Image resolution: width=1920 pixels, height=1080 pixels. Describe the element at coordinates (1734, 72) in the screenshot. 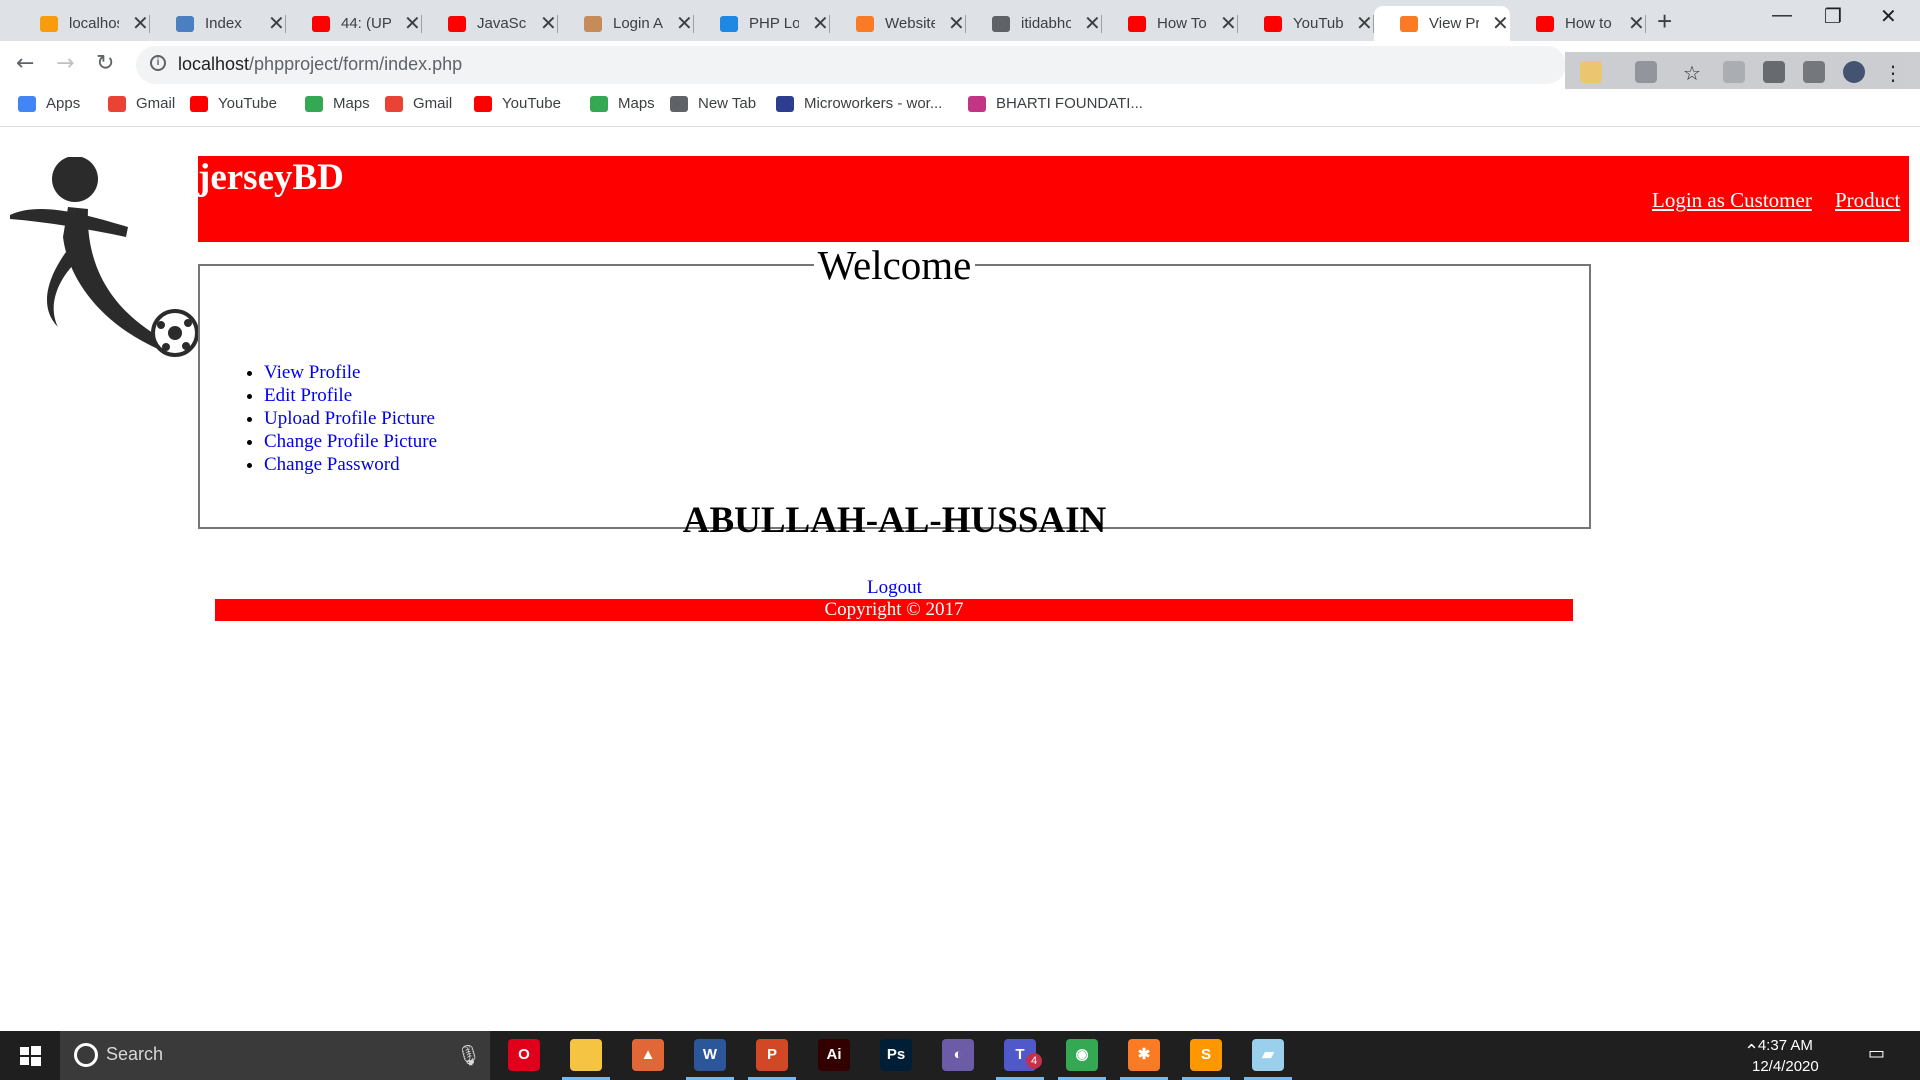

I see `profile-extension-icon` at that location.